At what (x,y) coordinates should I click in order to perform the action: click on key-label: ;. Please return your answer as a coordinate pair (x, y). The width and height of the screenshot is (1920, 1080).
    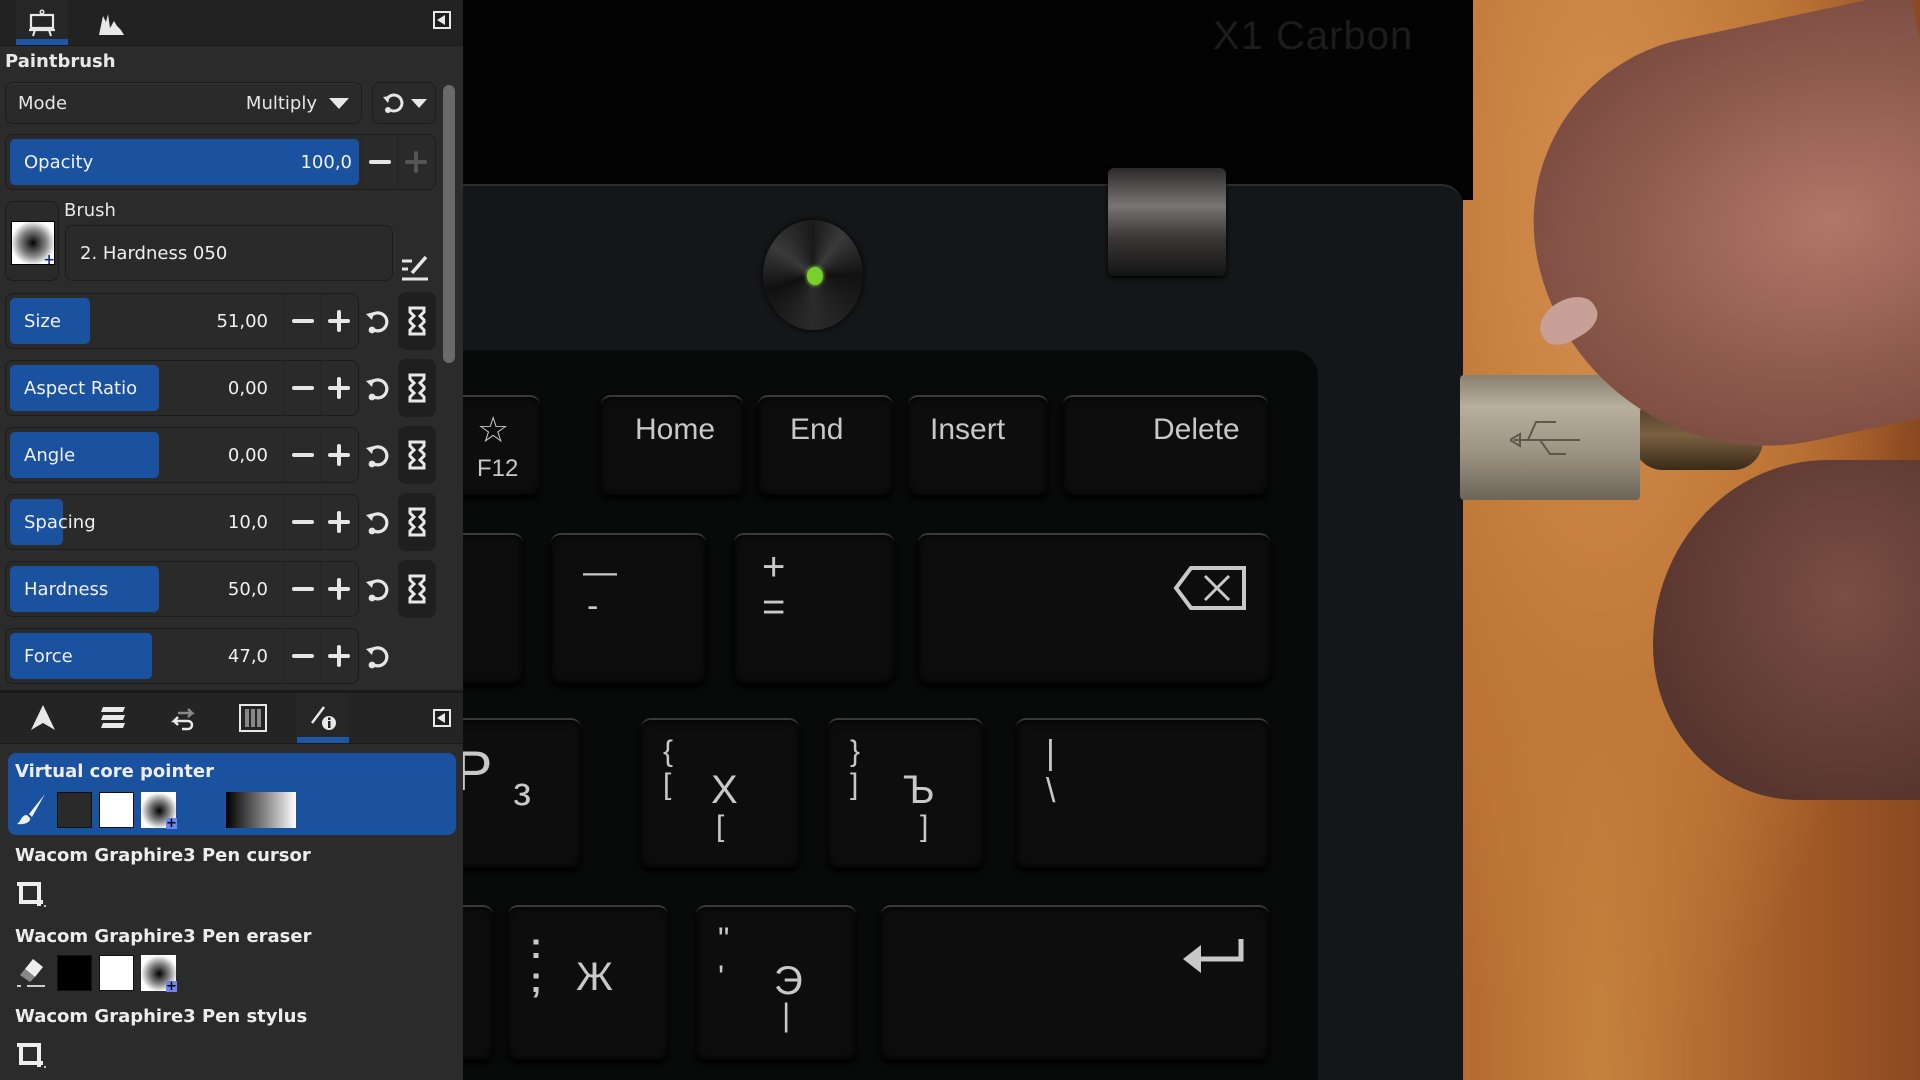
    Looking at the image, I should click on (536, 979).